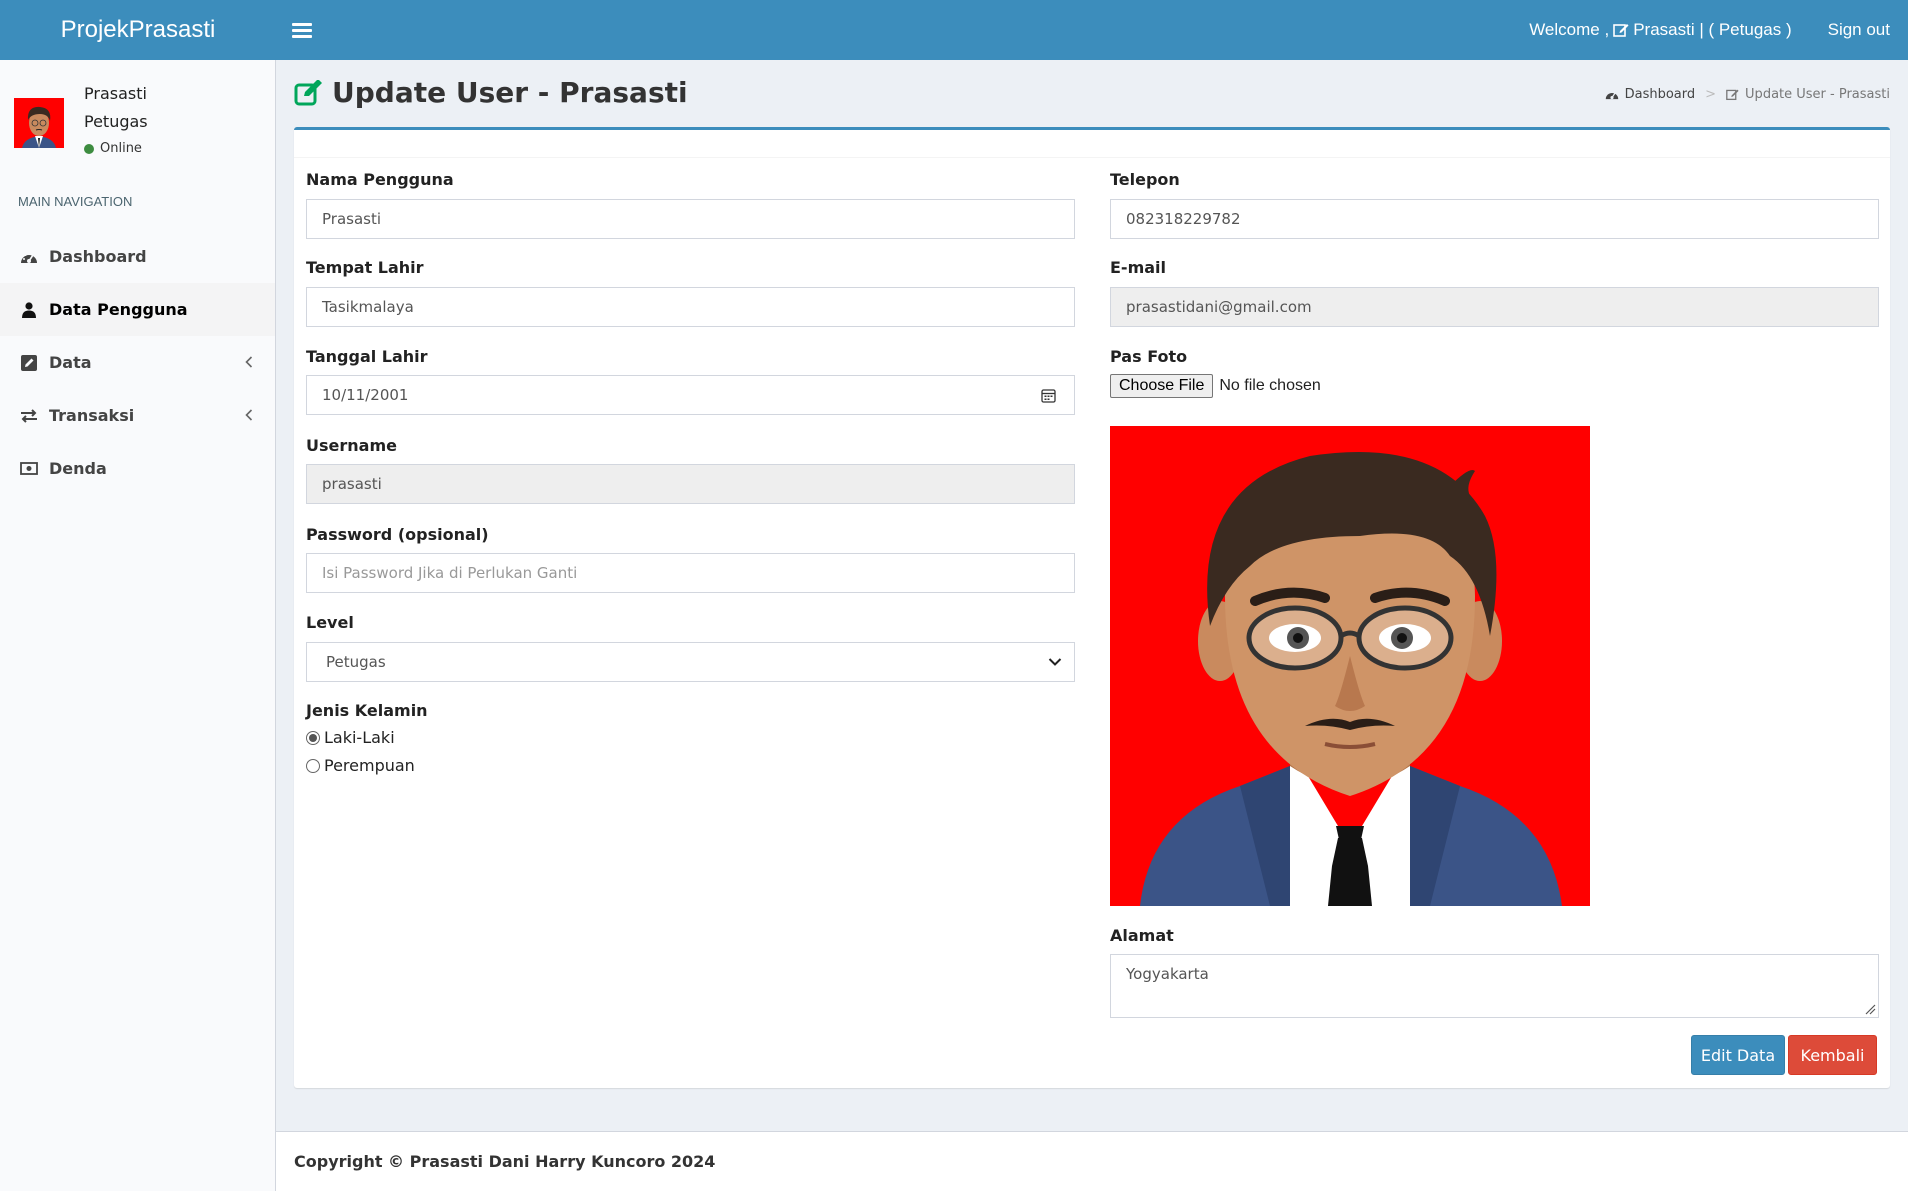 This screenshot has height=1191, width=1908. I want to click on radio-label: Perempuan, so click(369, 765).